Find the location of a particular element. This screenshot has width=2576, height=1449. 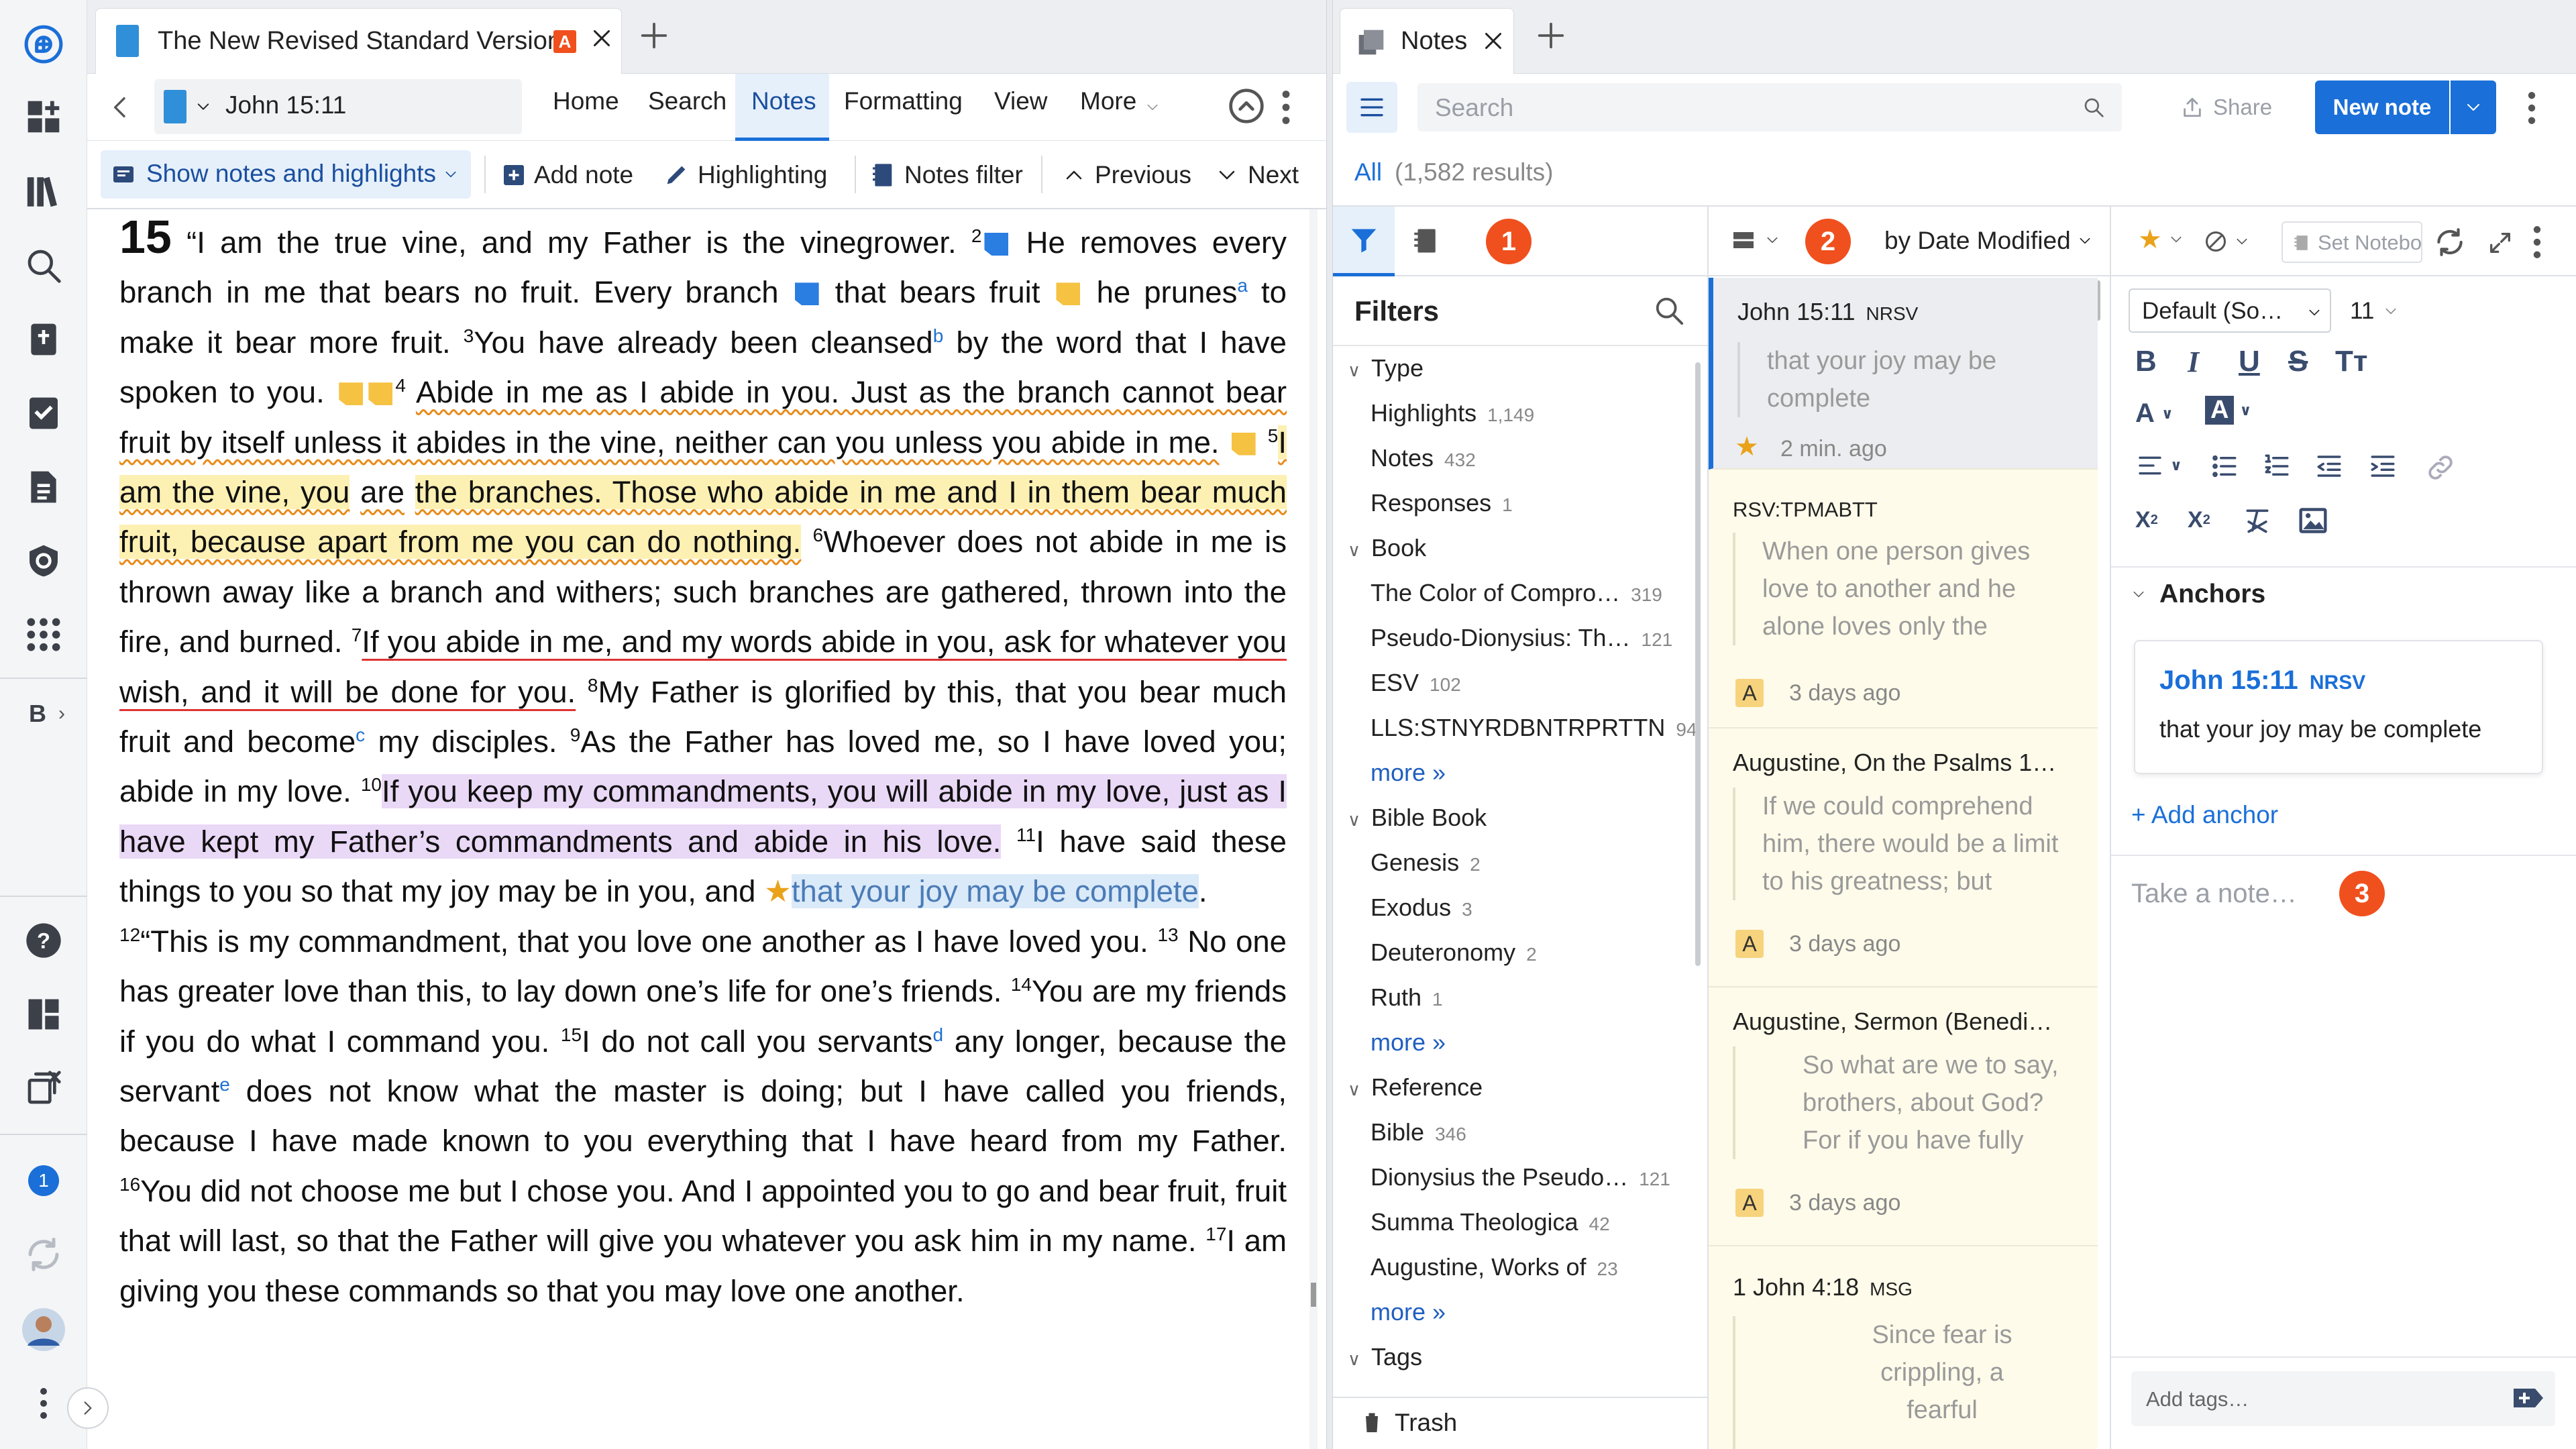

filter-group-type: ∨ Type is located at coordinates (1386, 368).